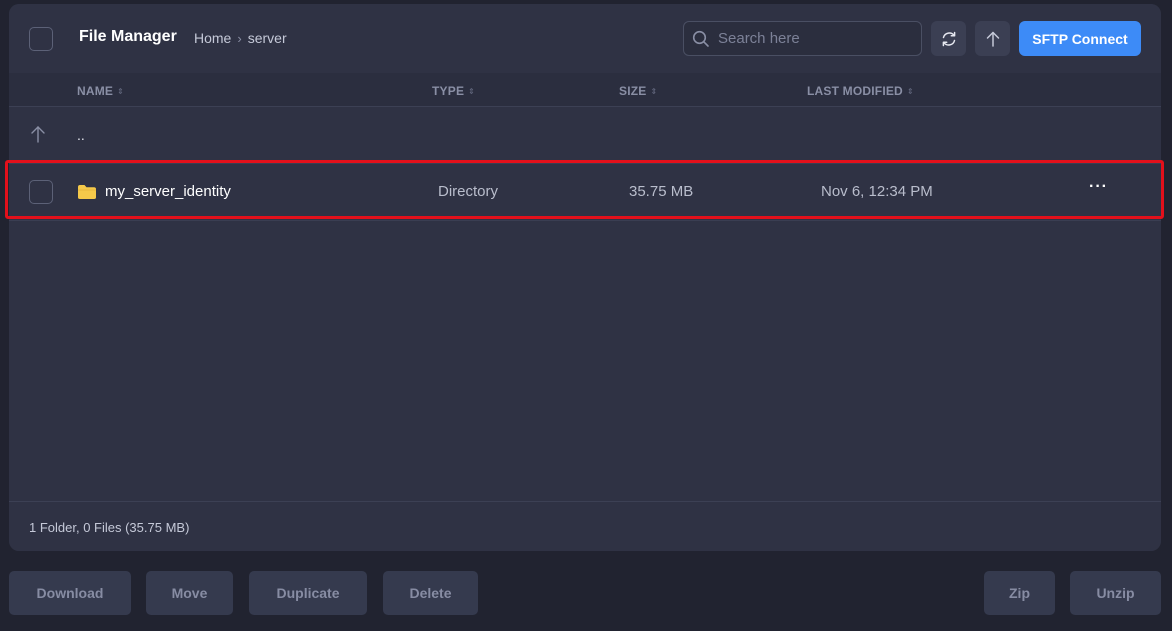 The image size is (1172, 631). What do you see at coordinates (585, 90) in the screenshot?
I see `column-header-row: NAME ⇕ TYPE ⇕ SIZE ⇕ LAST MODIFIED ⇕` at bounding box center [585, 90].